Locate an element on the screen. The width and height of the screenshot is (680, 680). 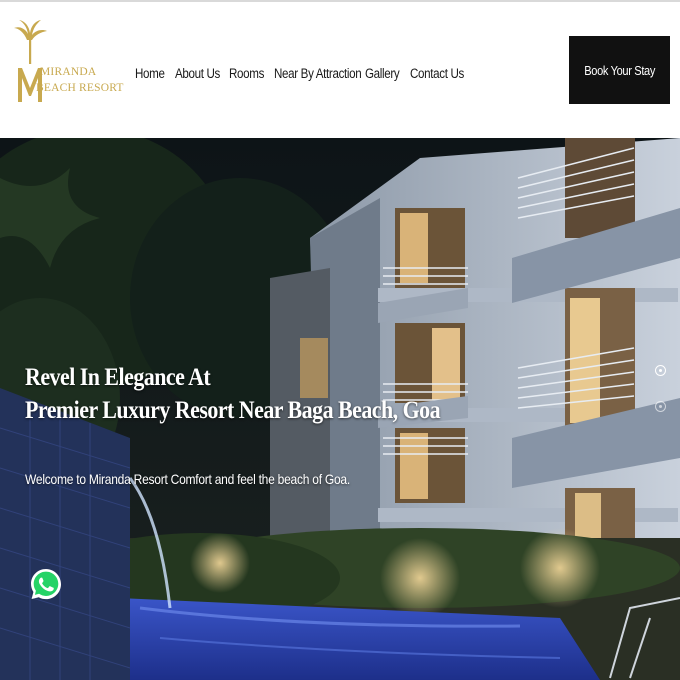
hero-title-line-1: Revel In Elegance At is located at coordinates (118, 376).